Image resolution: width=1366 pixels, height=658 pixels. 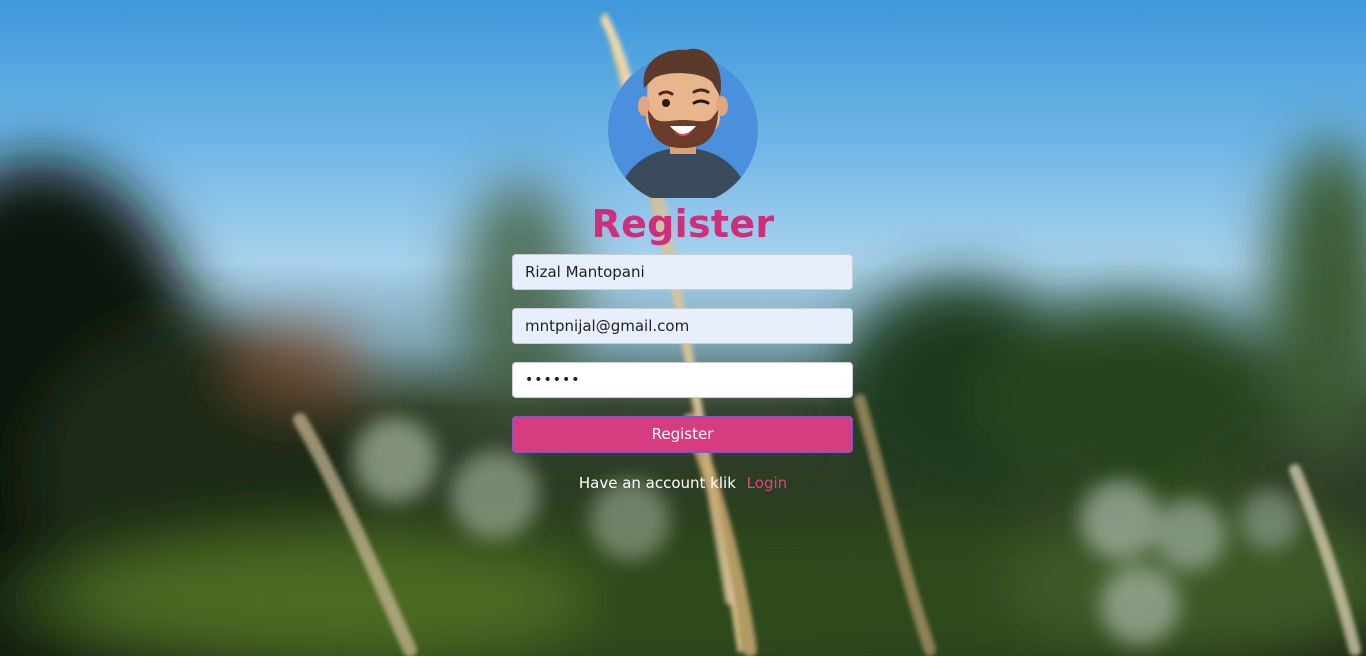 What do you see at coordinates (683, 123) in the screenshot?
I see `avatar-icon` at bounding box center [683, 123].